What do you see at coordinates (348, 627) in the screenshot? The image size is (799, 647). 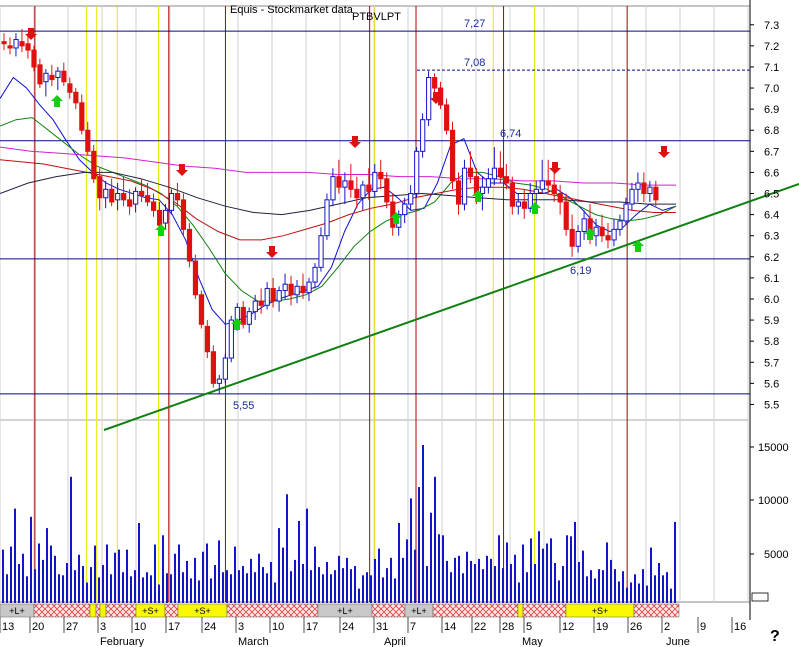 I see `date-label: 24` at bounding box center [348, 627].